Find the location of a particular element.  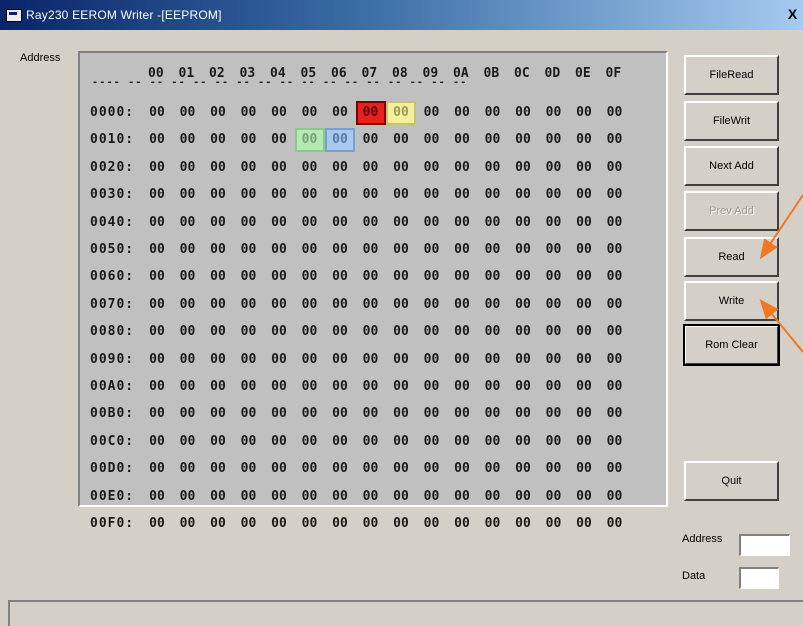

write-arrow is located at coordinates (781, 325).